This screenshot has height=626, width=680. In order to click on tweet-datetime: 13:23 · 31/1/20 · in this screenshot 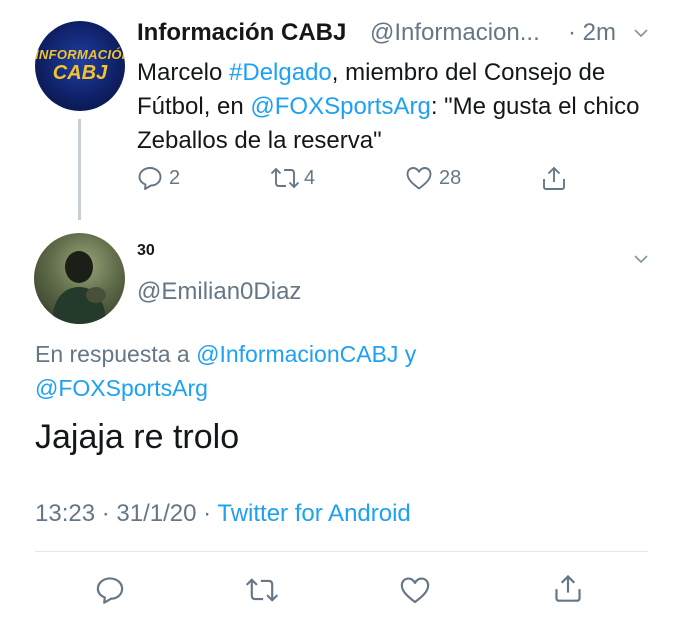, I will do `click(126, 513)`.